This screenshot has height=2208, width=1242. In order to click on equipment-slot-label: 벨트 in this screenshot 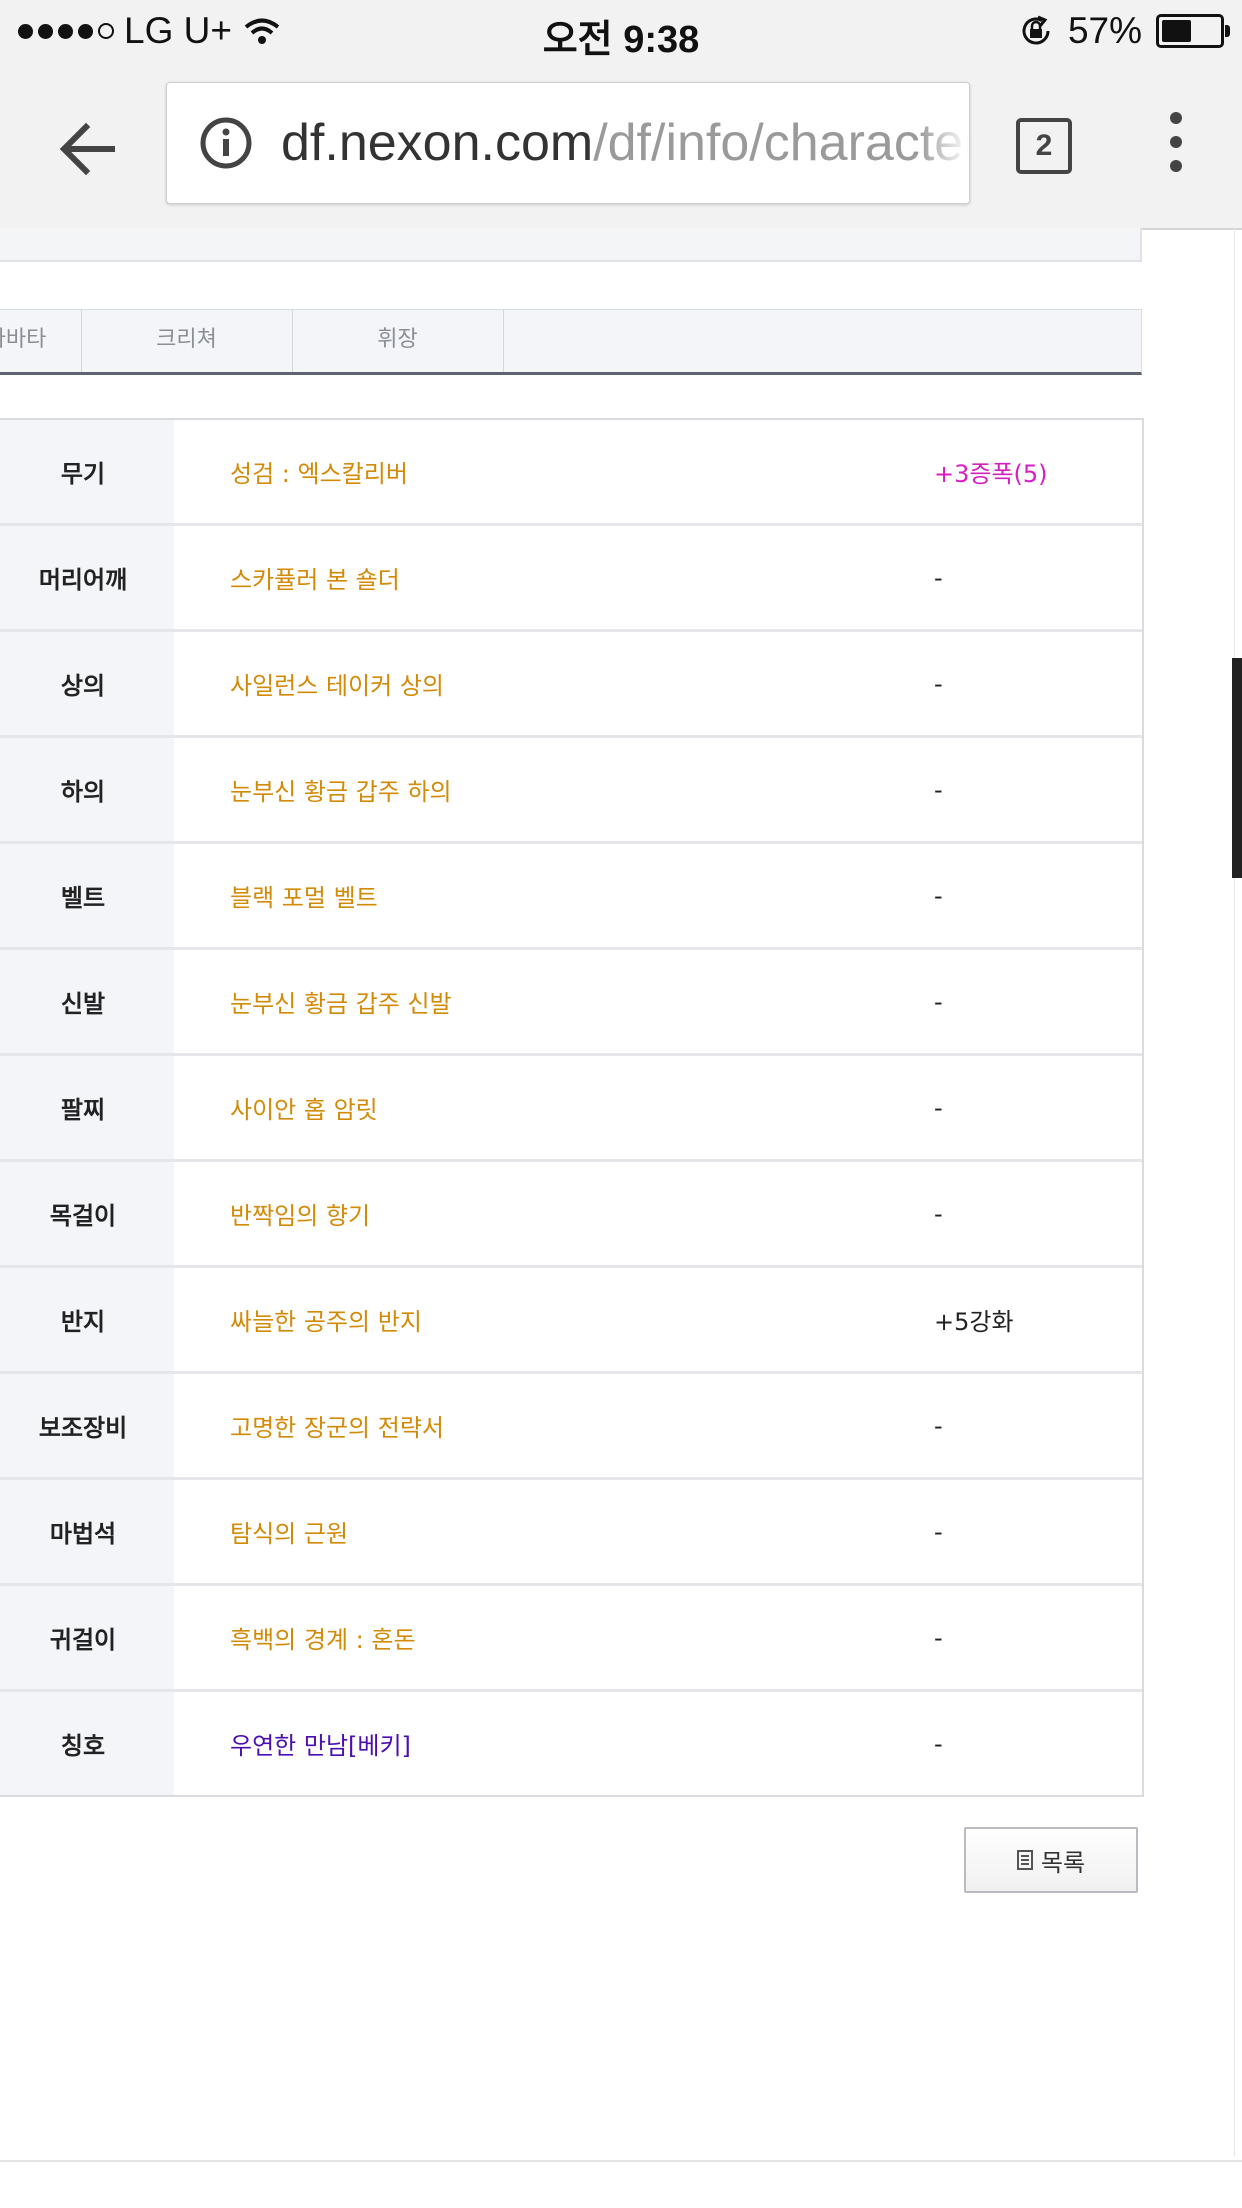, I will do `click(87, 895)`.